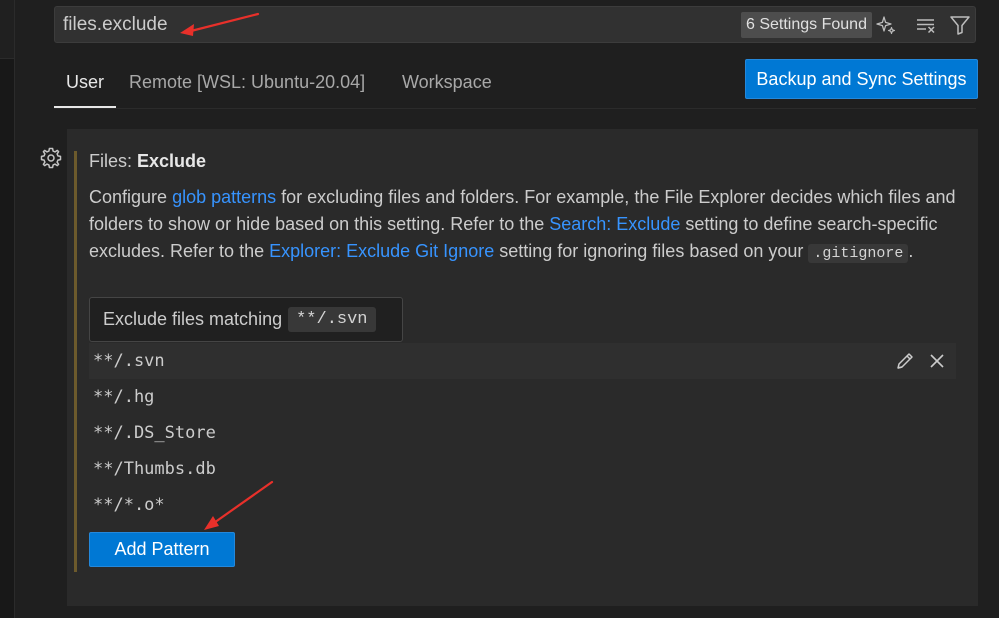  What do you see at coordinates (172, 161) in the screenshot?
I see `setting-name: Exclude` at bounding box center [172, 161].